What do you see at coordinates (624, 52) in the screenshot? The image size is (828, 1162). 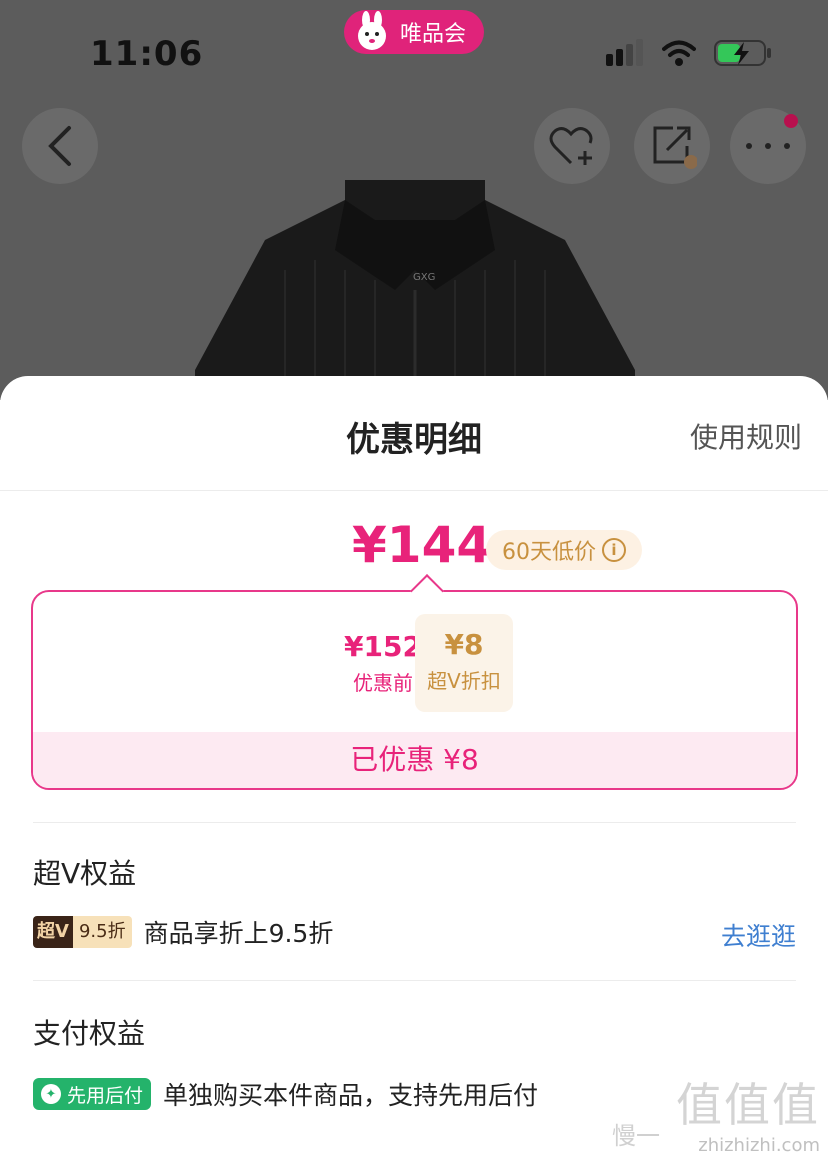 I see `cellular-signal-icon` at bounding box center [624, 52].